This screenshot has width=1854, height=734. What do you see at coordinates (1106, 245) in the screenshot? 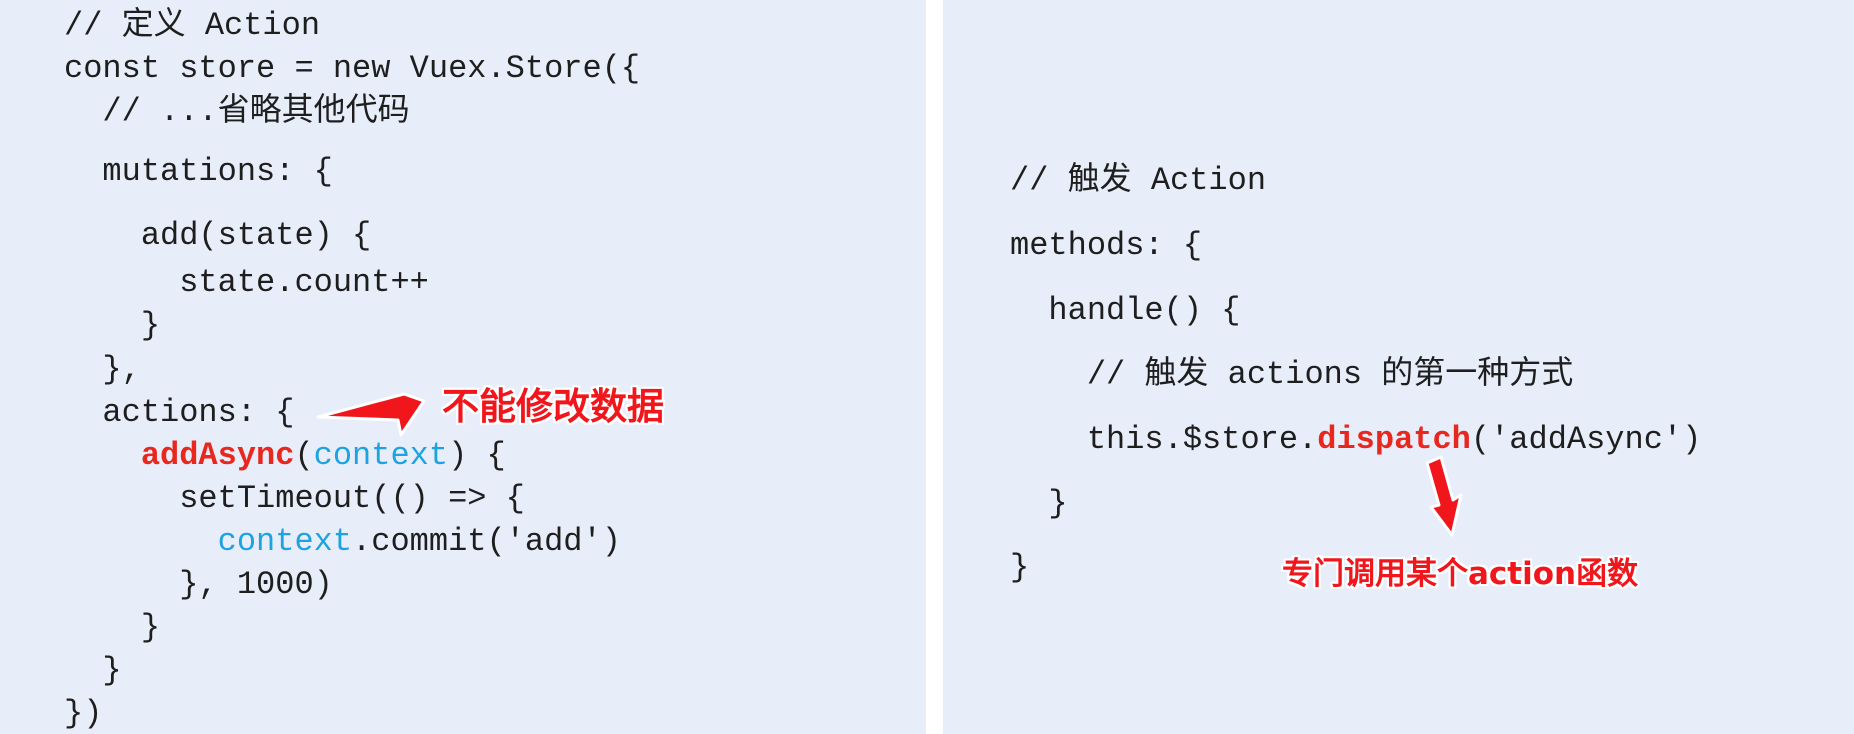
I see `code-line: methods: {` at bounding box center [1106, 245].